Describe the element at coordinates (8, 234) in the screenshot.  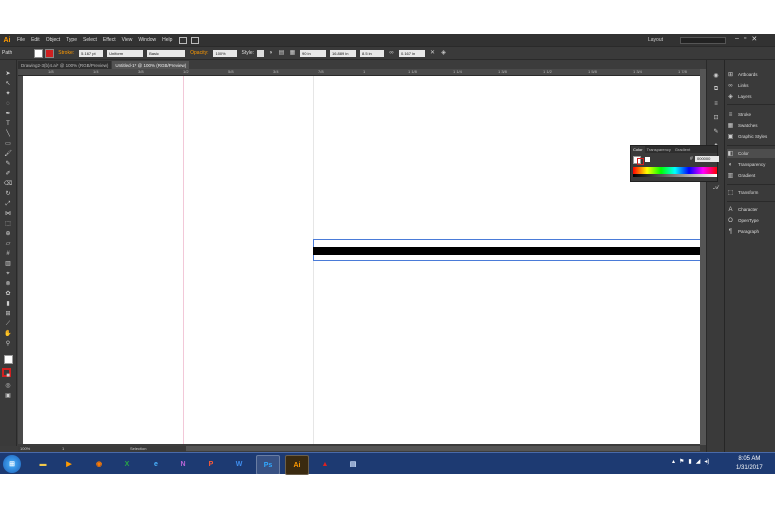
I see `shape-builder-tool-icon: ⊕` at that location.